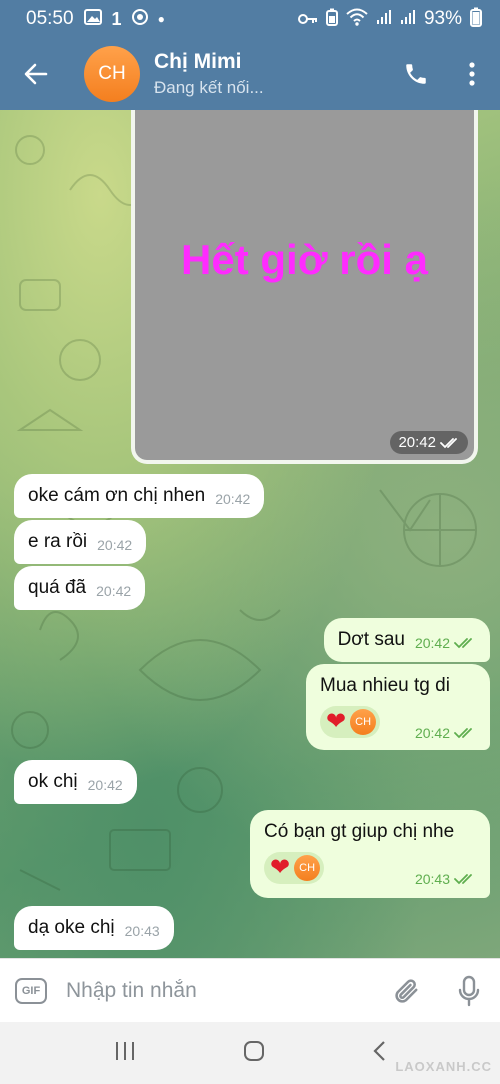  What do you see at coordinates (406, 640) in the screenshot?
I see `message-bubble-outgoing: Dơt sau 20:42` at bounding box center [406, 640].